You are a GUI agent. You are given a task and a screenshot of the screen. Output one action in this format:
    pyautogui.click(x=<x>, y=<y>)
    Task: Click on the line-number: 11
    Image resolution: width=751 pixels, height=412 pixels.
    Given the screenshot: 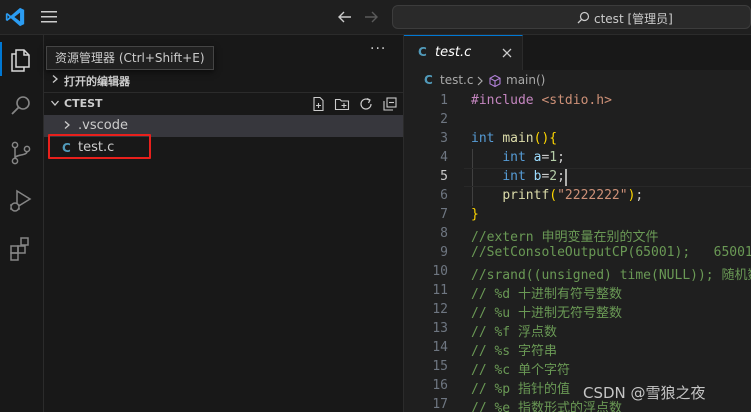 What is the action you would take?
    pyautogui.click(x=440, y=290)
    